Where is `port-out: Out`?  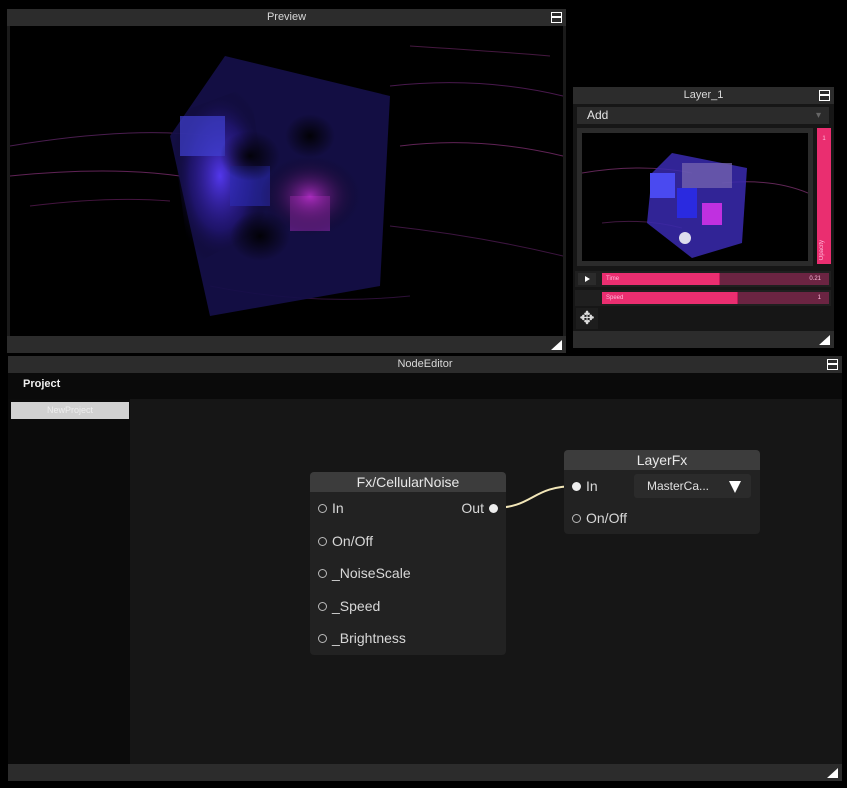 port-out: Out is located at coordinates (479, 508).